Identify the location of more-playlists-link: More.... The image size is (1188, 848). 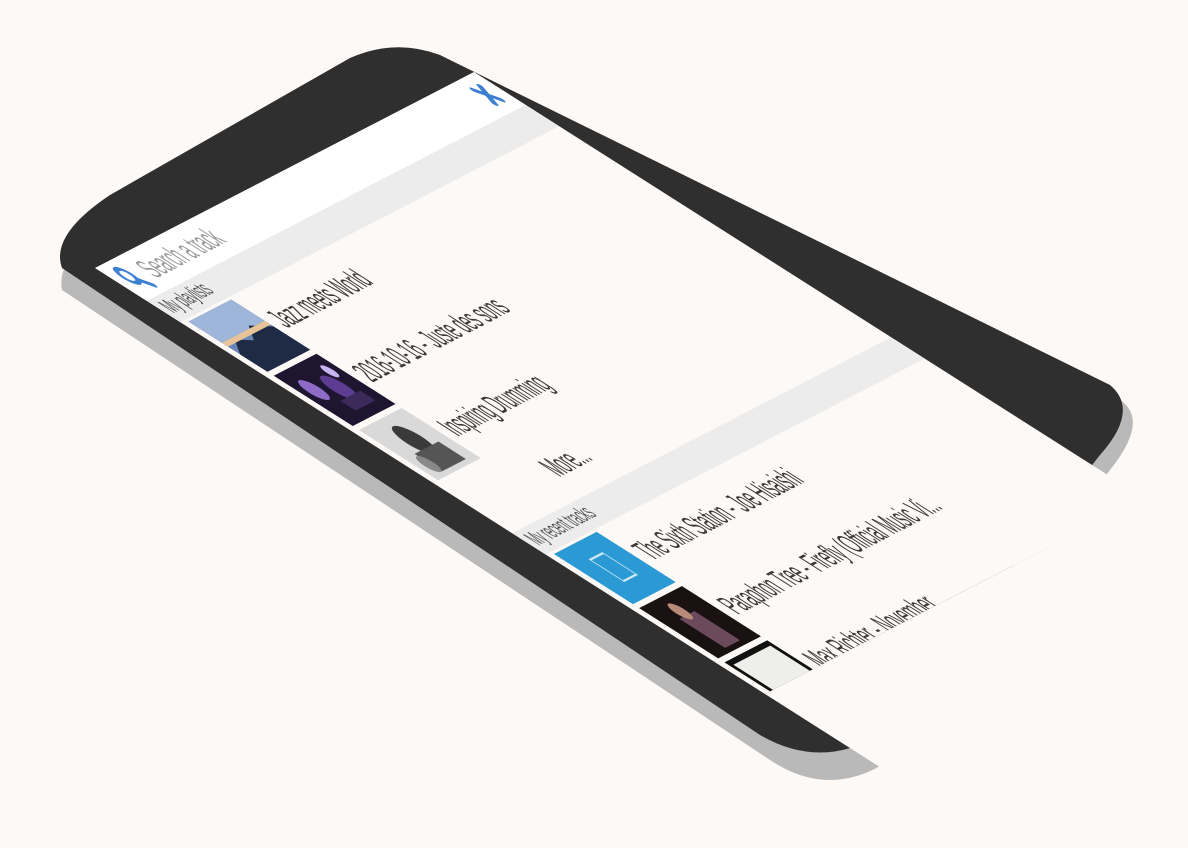
(566, 461).